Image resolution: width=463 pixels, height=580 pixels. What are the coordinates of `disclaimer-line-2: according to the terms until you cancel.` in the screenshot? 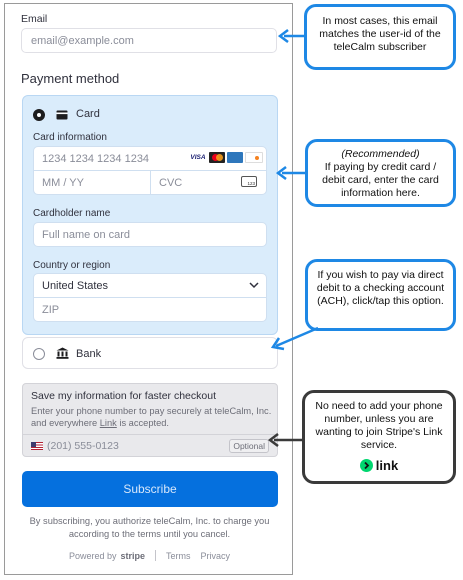 It's located at (149, 533).